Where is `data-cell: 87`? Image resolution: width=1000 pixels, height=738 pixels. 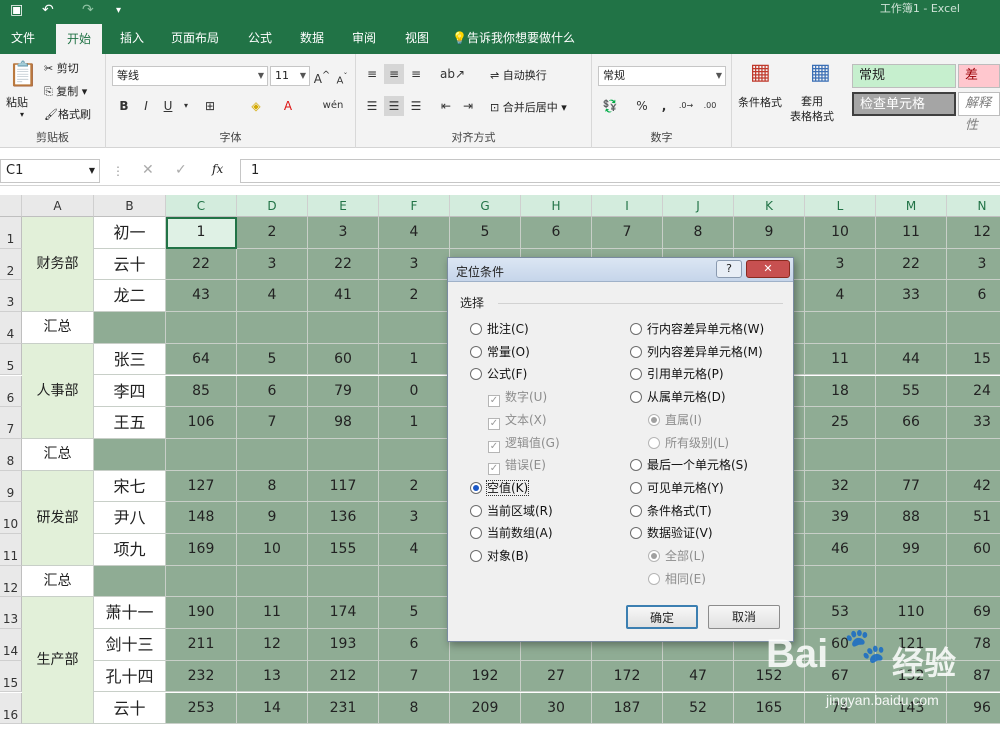 data-cell: 87 is located at coordinates (973, 676).